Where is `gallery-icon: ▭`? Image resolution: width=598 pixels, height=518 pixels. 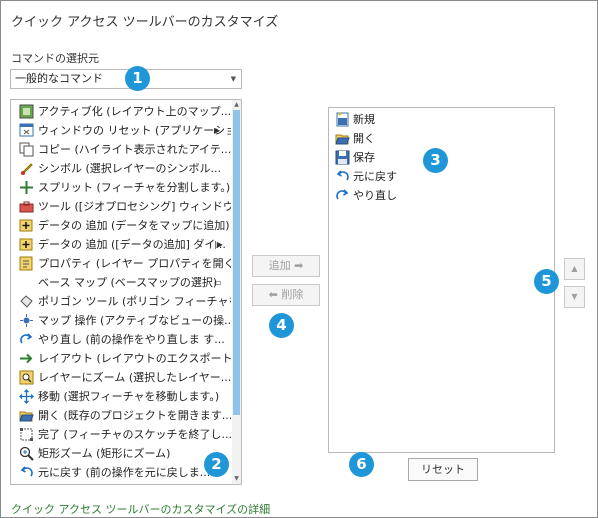 gallery-icon: ▭ is located at coordinates (218, 282).